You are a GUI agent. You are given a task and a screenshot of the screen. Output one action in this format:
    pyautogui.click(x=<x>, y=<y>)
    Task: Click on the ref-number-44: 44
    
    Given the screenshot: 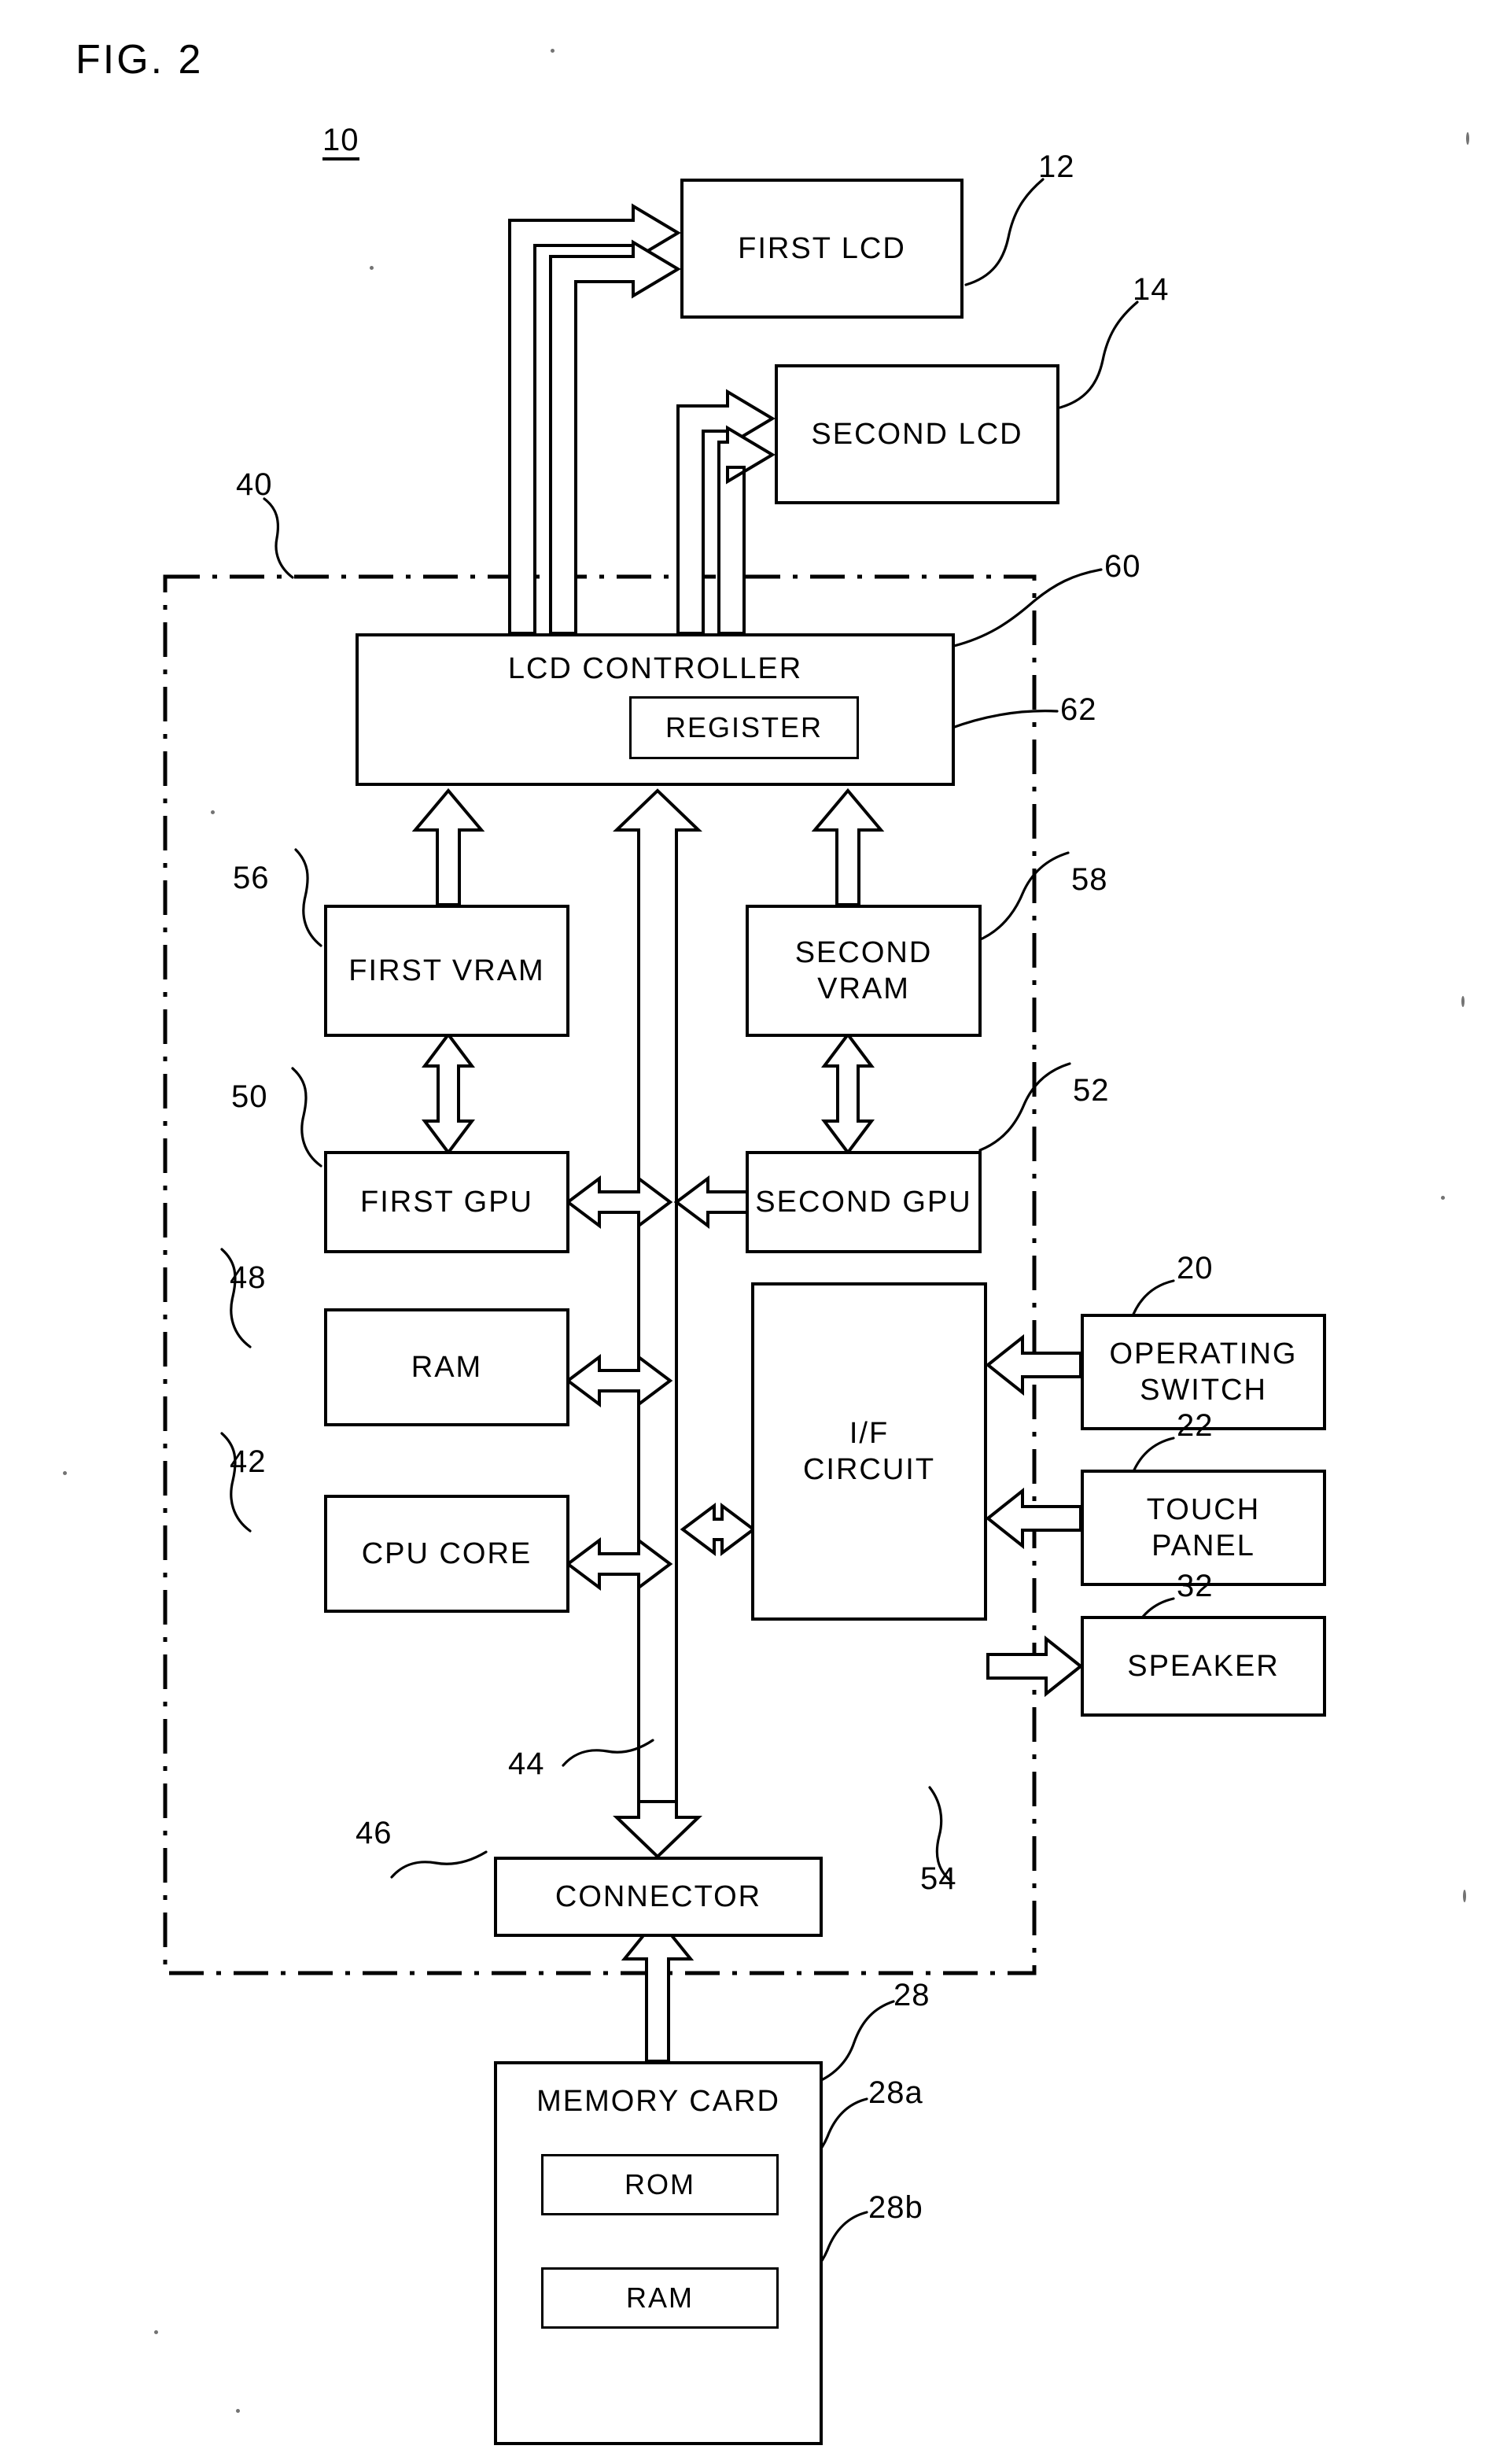 What is the action you would take?
    pyautogui.click(x=526, y=1764)
    